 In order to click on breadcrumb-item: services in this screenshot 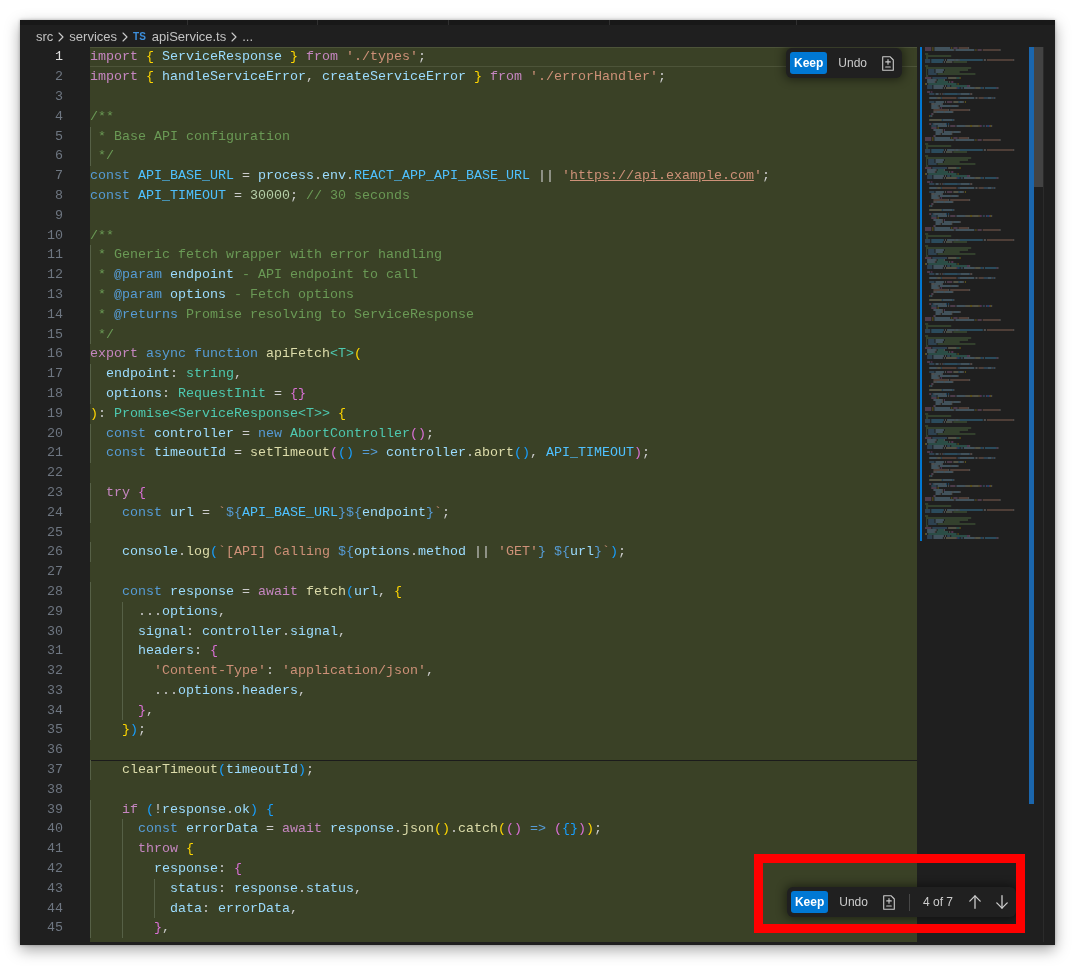, I will do `click(93, 36)`.